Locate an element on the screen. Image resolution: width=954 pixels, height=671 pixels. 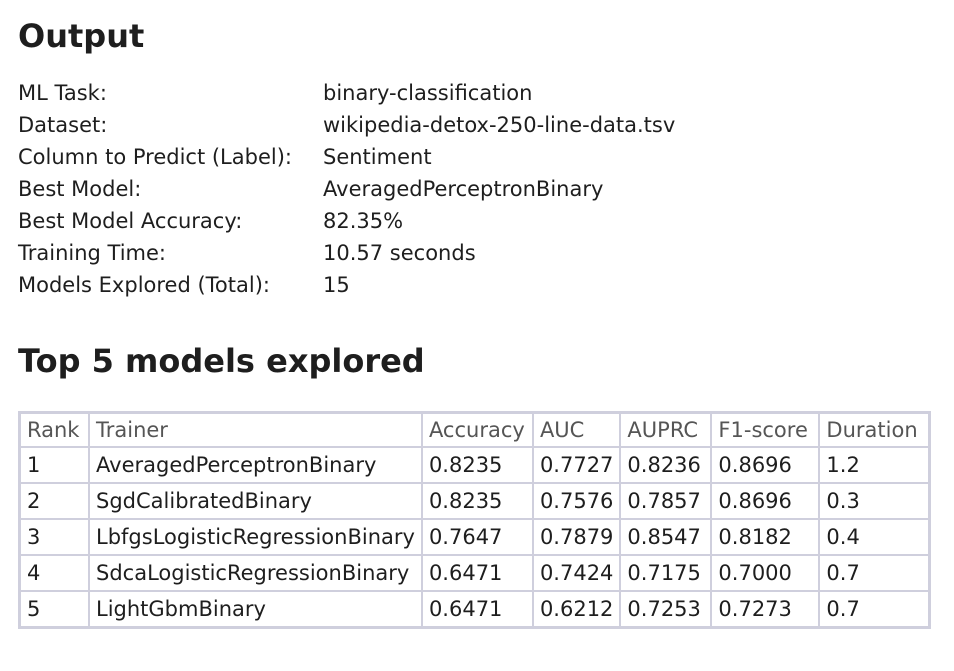
summary-value: Sentiment is located at coordinates (377, 157).